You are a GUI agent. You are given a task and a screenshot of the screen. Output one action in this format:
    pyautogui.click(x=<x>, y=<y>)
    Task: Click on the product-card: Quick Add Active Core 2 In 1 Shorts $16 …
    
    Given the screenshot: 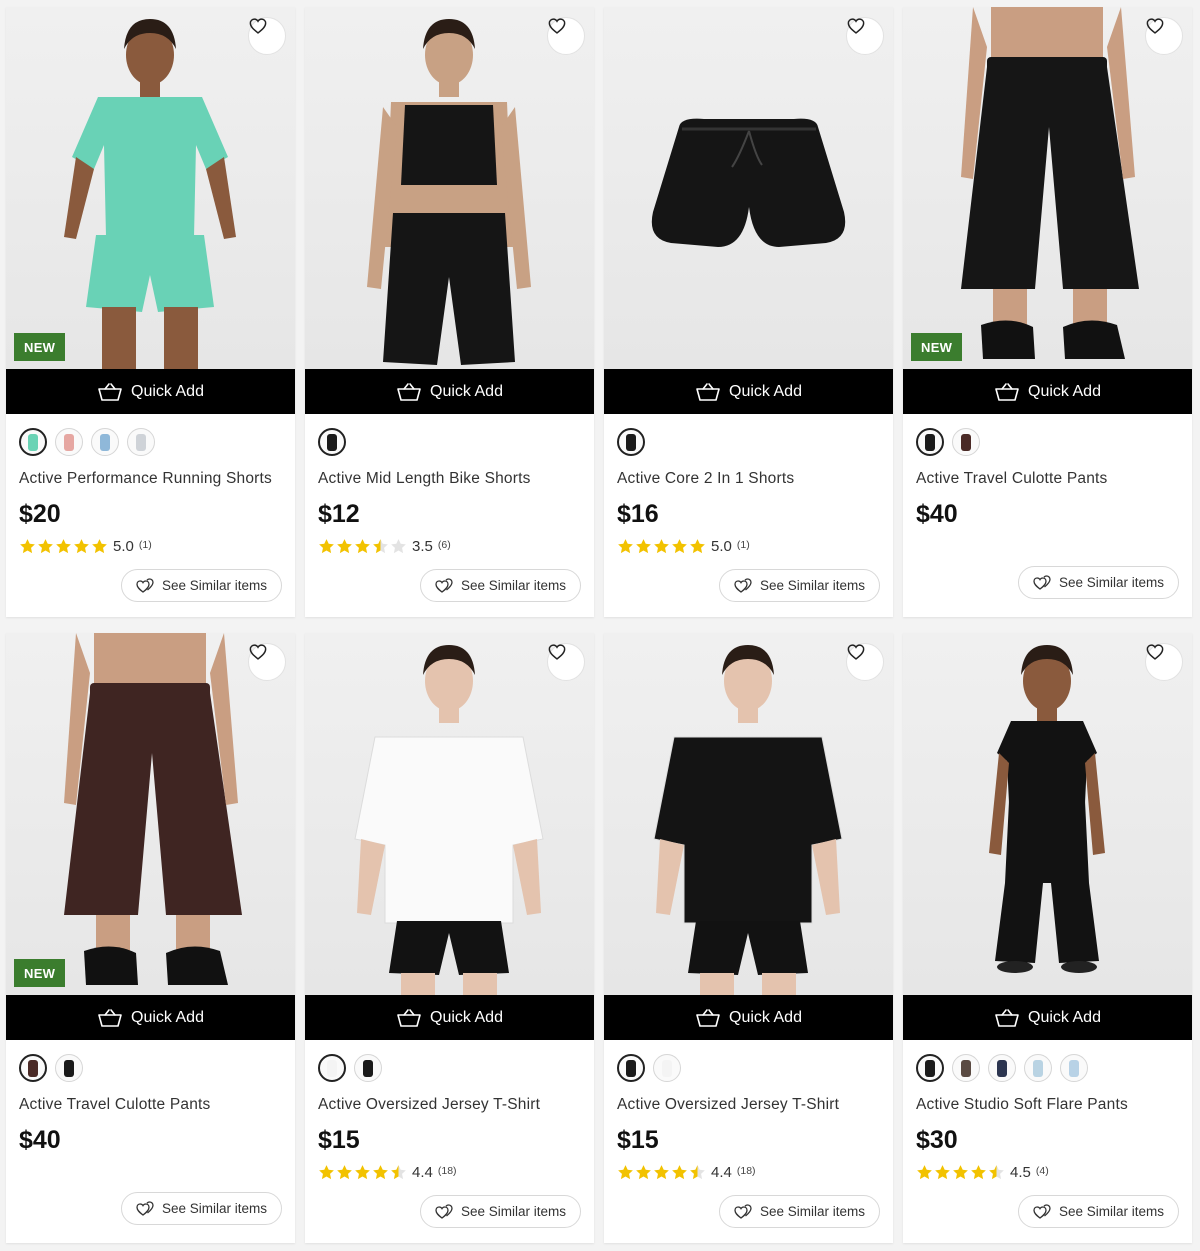 What is the action you would take?
    pyautogui.click(x=748, y=312)
    